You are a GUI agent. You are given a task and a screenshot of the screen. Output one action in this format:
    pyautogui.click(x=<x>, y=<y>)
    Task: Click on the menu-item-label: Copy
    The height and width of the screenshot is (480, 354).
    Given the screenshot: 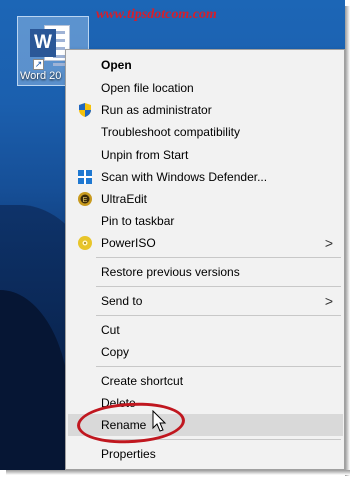 What is the action you would take?
    pyautogui.click(x=115, y=352)
    